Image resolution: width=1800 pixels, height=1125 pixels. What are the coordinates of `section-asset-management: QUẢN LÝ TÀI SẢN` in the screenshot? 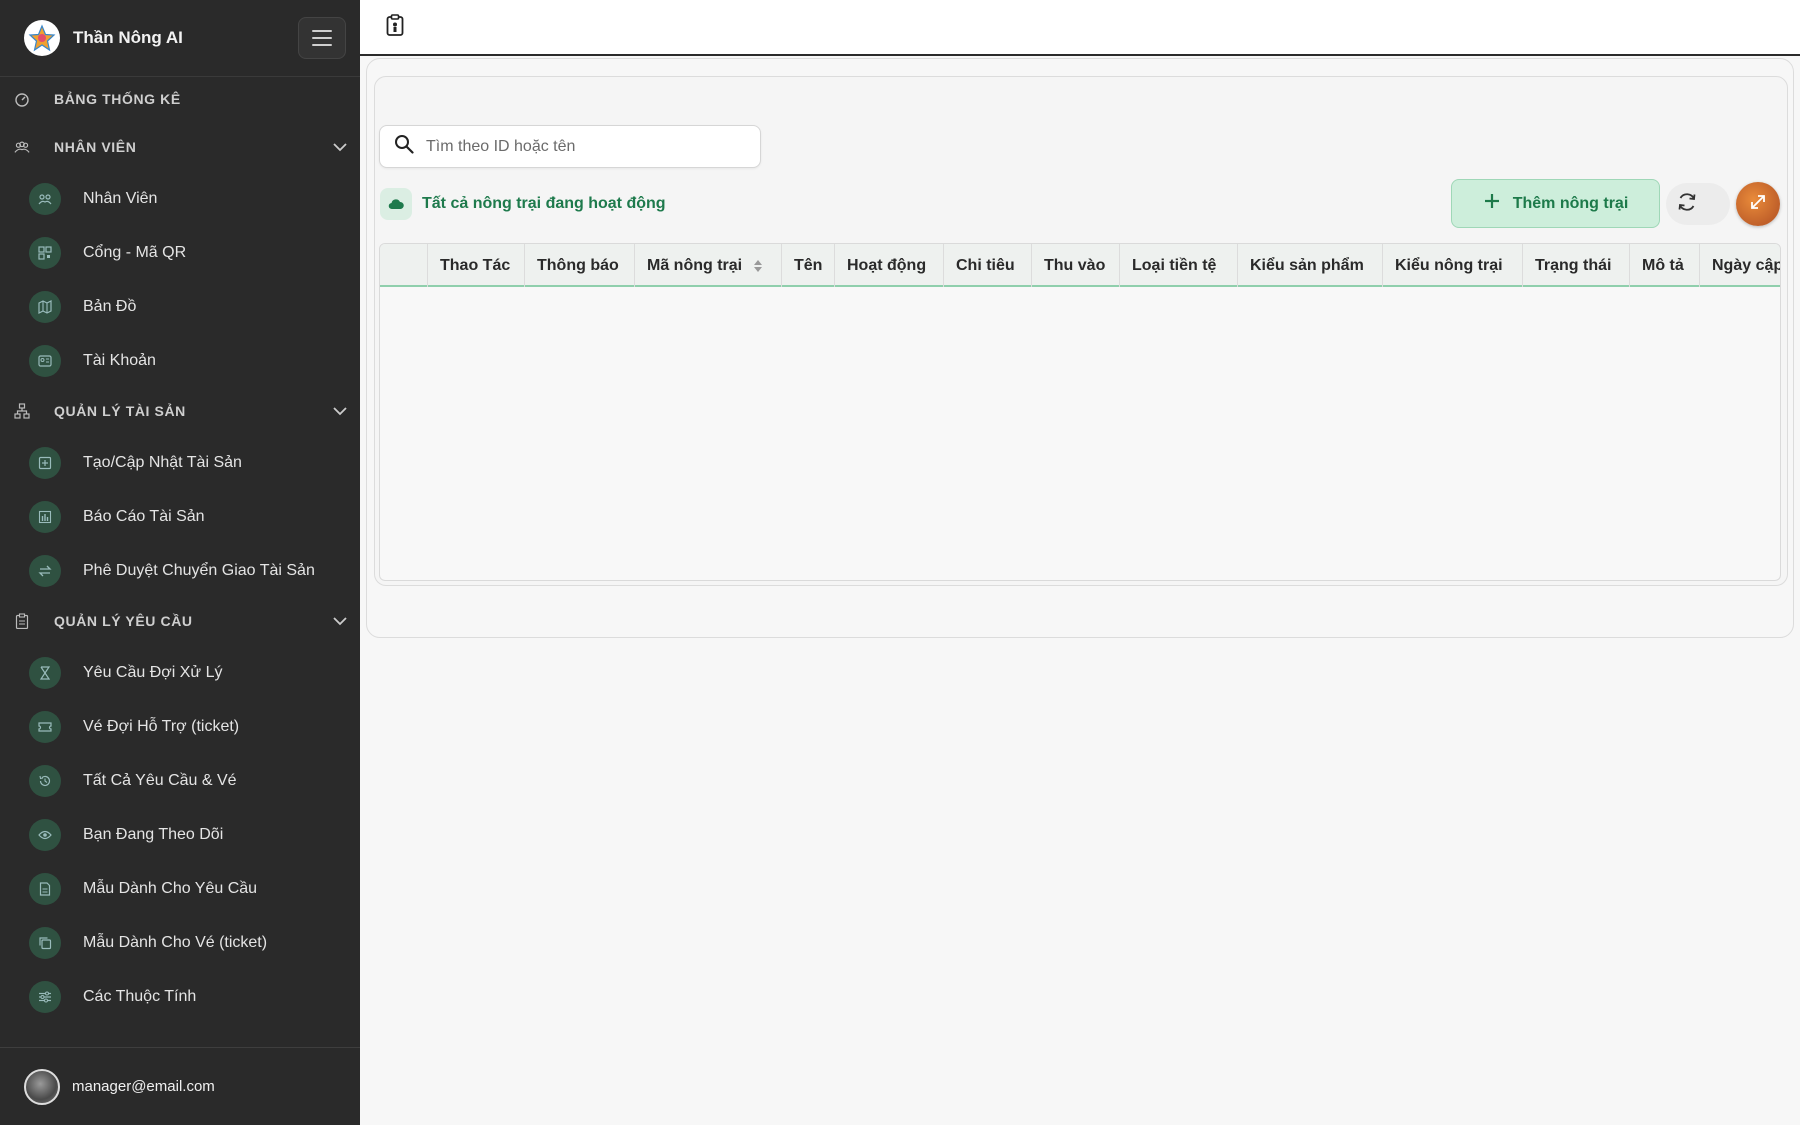 It's located at (180, 411).